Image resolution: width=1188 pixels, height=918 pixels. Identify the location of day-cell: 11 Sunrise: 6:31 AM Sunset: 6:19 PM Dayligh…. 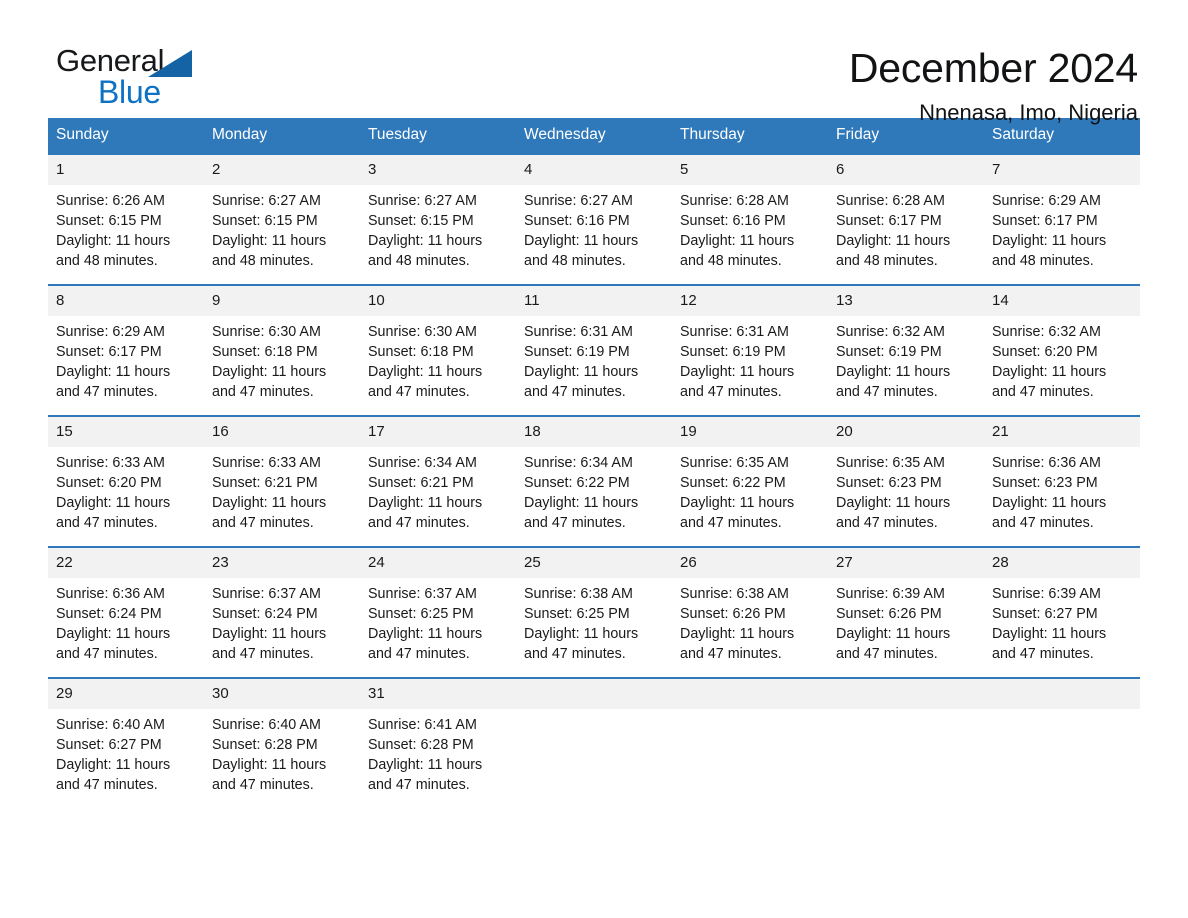
(594, 345).